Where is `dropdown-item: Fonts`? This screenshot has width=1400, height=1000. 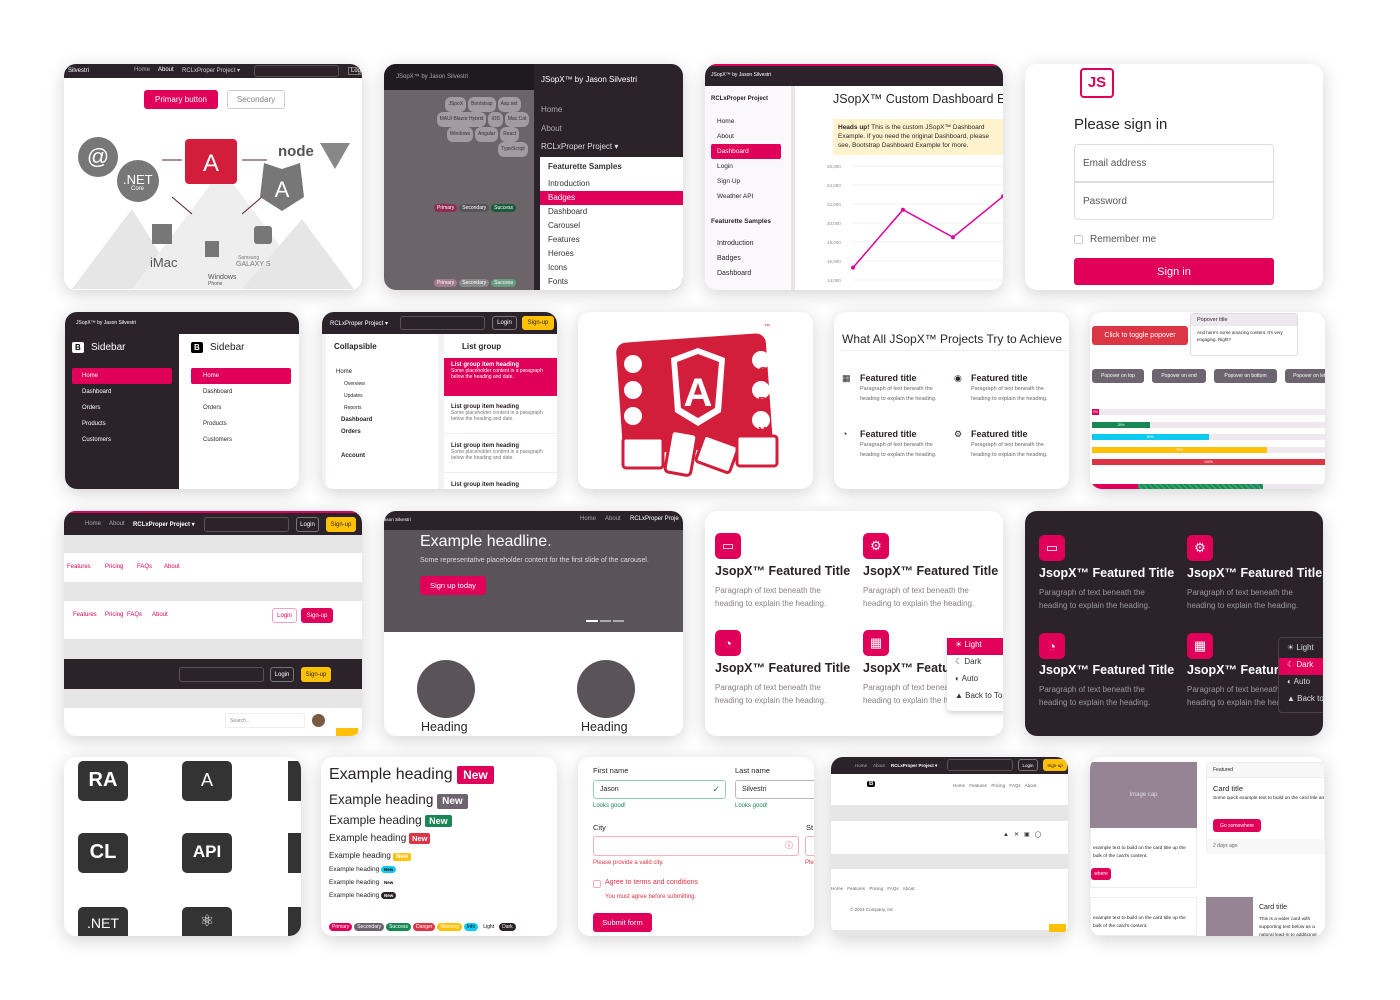 dropdown-item: Fonts is located at coordinates (611, 282).